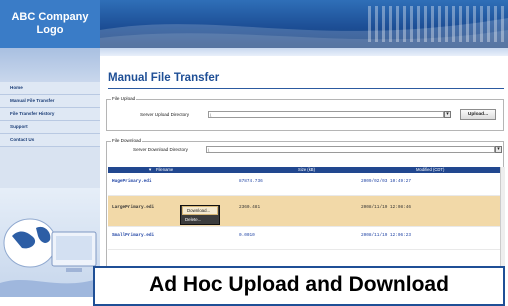  What do you see at coordinates (247, 235) in the screenshot?
I see `cell-size: 0.0010` at bounding box center [247, 235].